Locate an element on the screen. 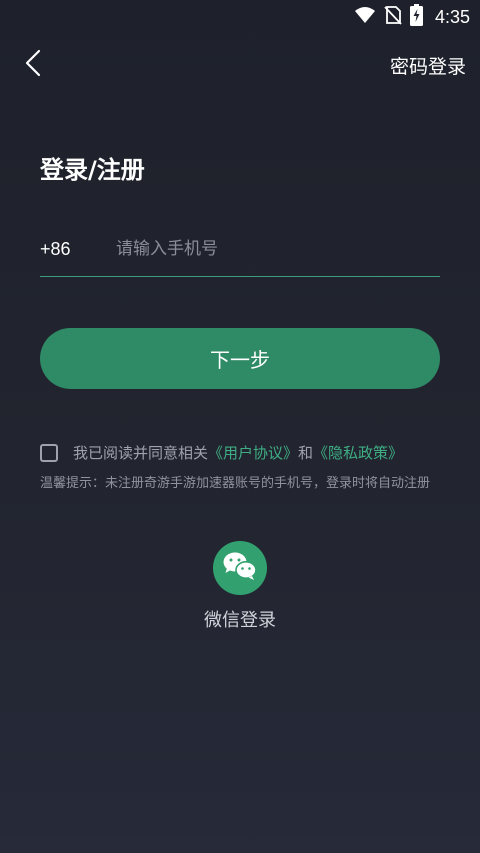  status-icons: 4:35 is located at coordinates (412, 17).